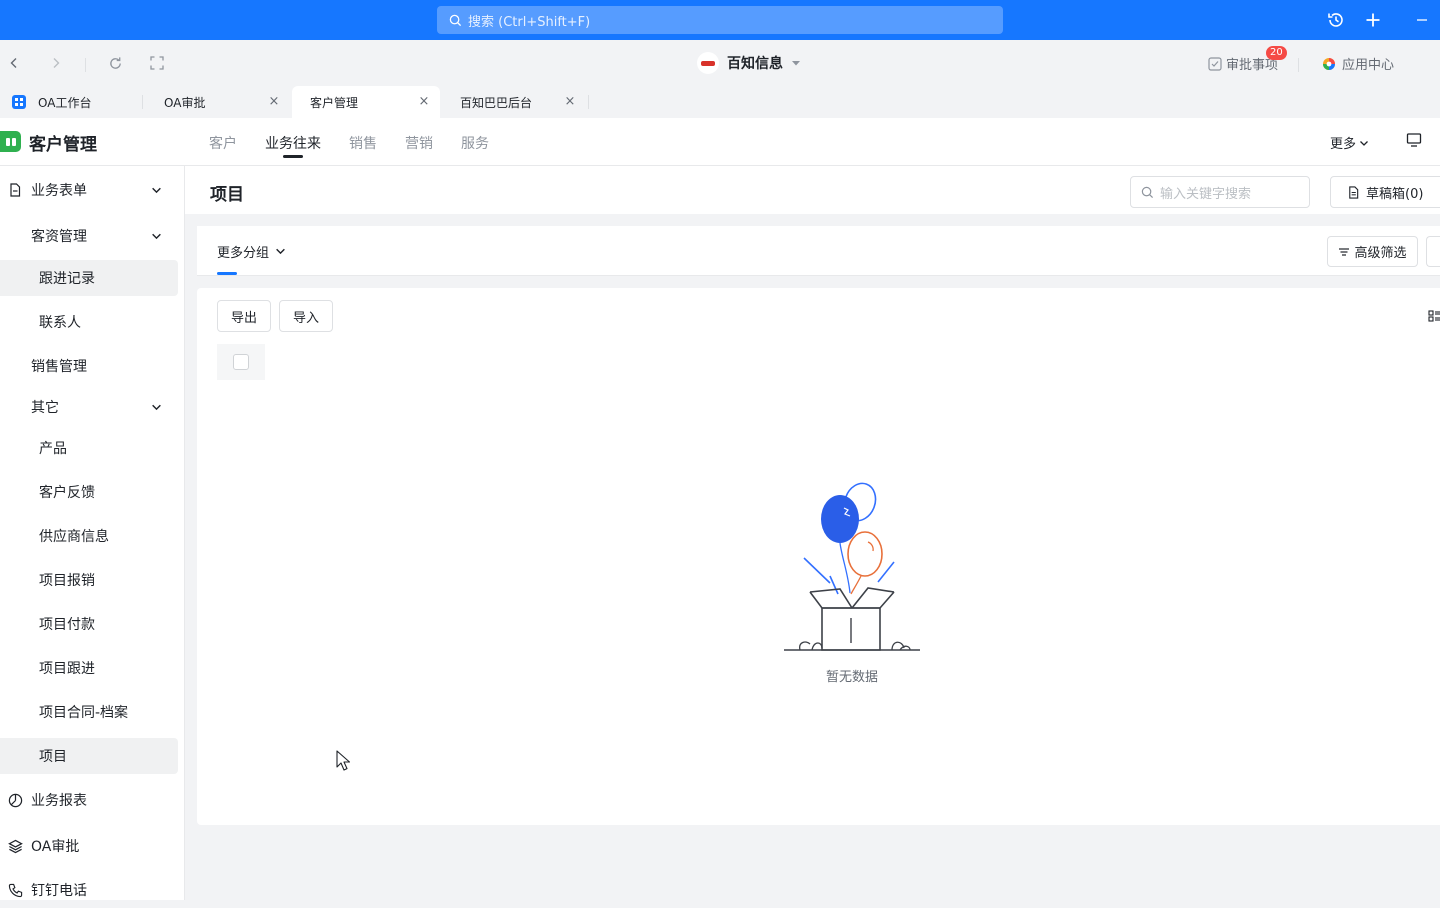 The width and height of the screenshot is (1440, 908). What do you see at coordinates (15, 890) in the screenshot?
I see `phone-icon` at bounding box center [15, 890].